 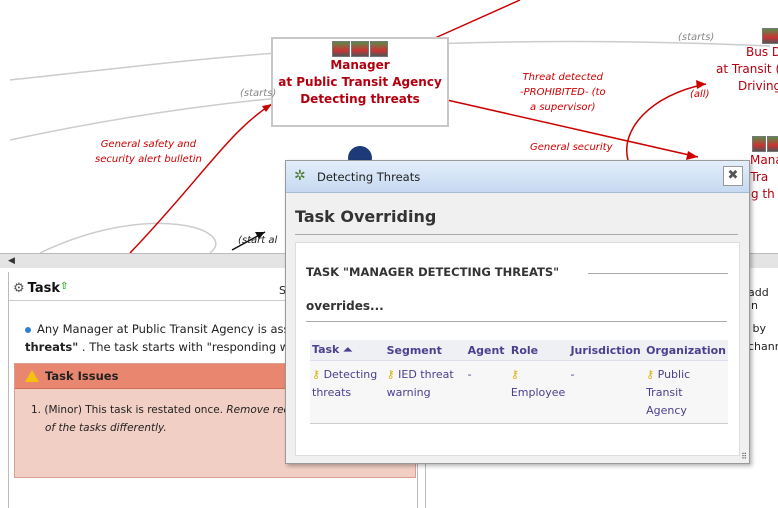 I want to click on right-text-chann: chann, so click(x=763, y=346).